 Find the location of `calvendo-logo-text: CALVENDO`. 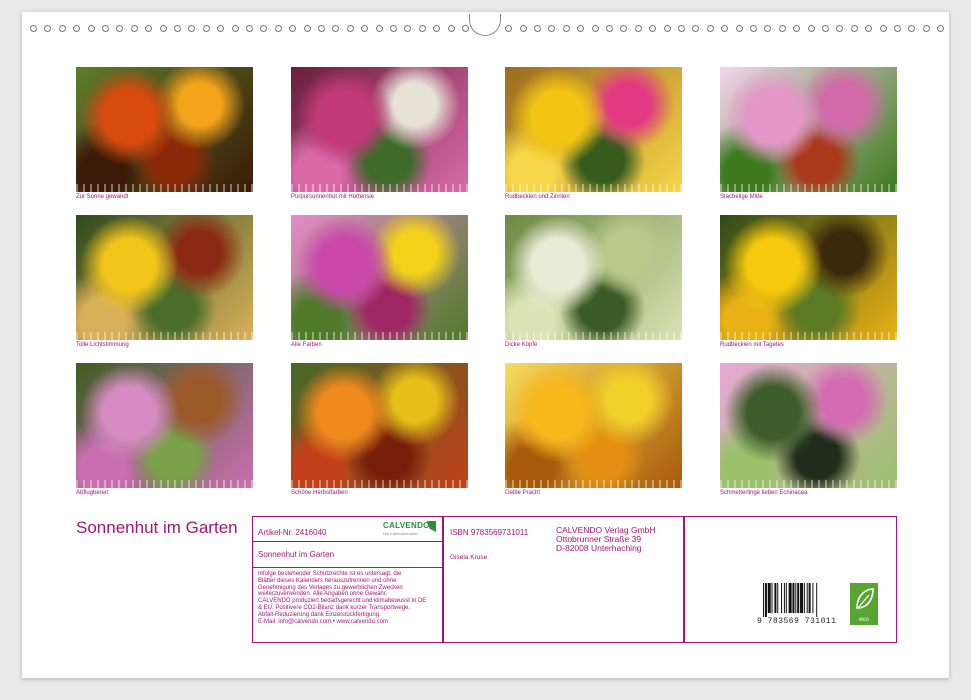

calvendo-logo-text: CALVENDO is located at coordinates (406, 525).